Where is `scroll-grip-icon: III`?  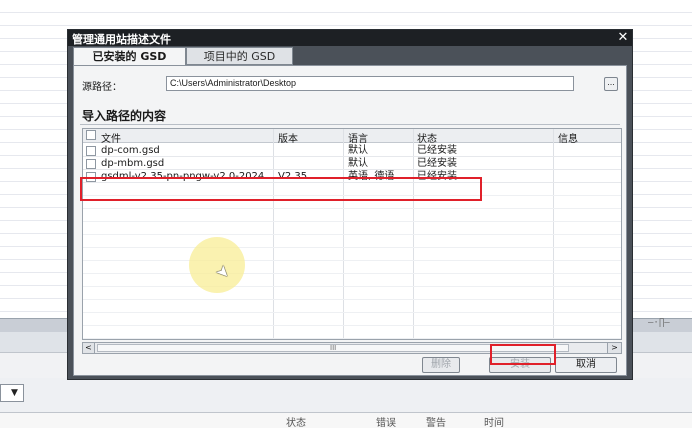 scroll-grip-icon: III is located at coordinates (333, 348).